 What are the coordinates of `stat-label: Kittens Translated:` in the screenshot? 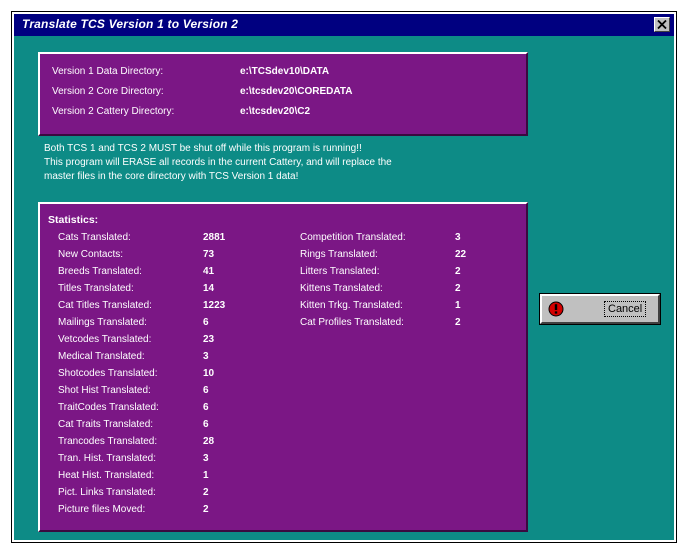 It's located at (341, 288).